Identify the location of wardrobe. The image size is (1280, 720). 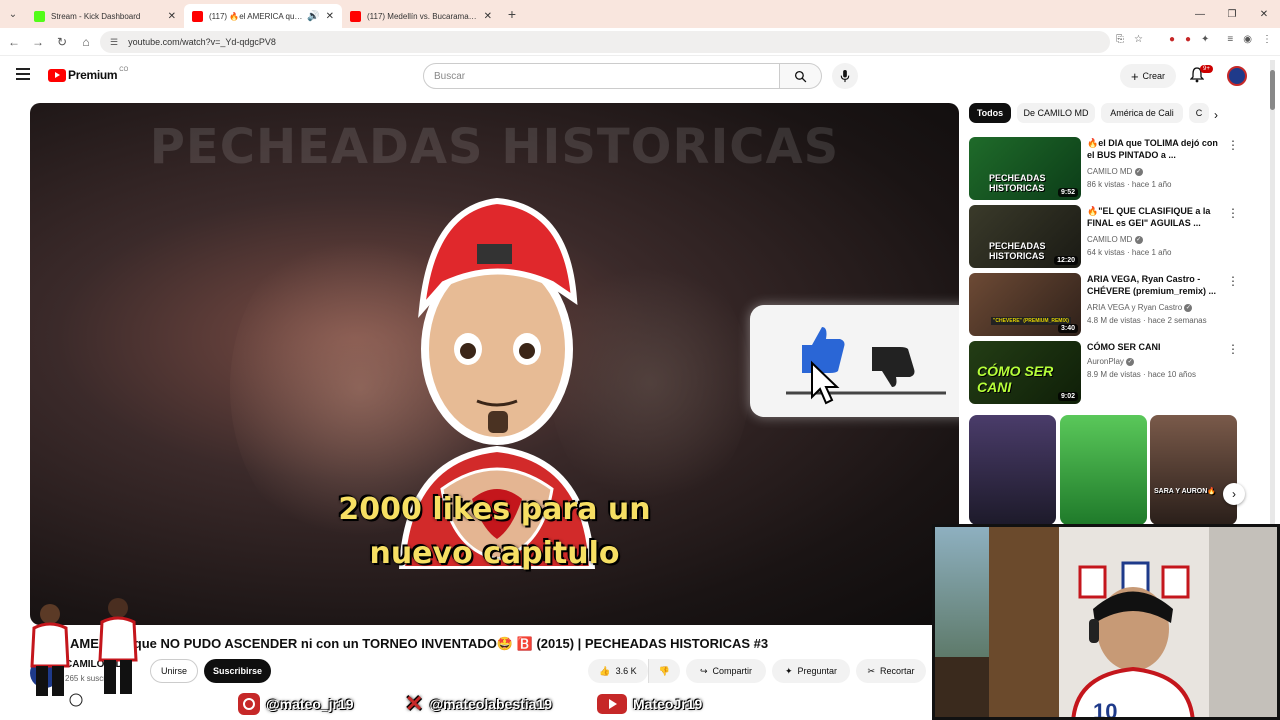
(1024, 622).